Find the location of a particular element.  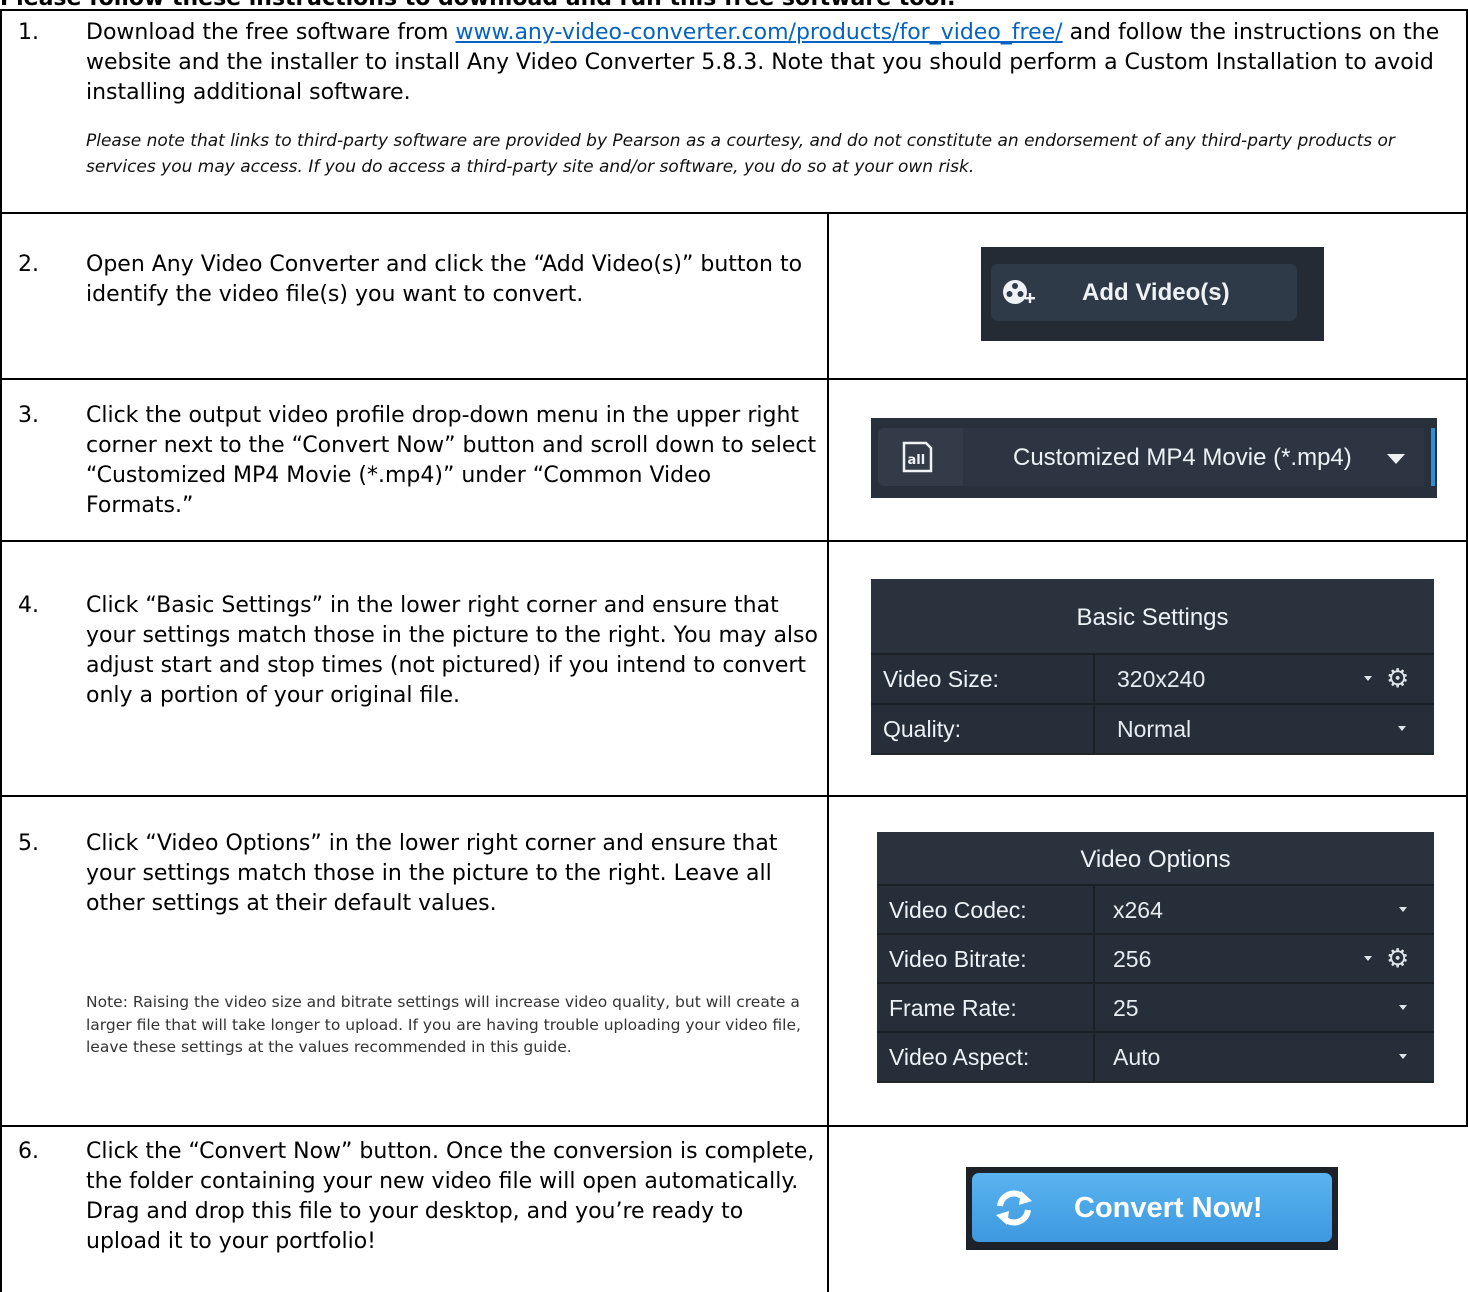

table-border-top is located at coordinates (734, 10).